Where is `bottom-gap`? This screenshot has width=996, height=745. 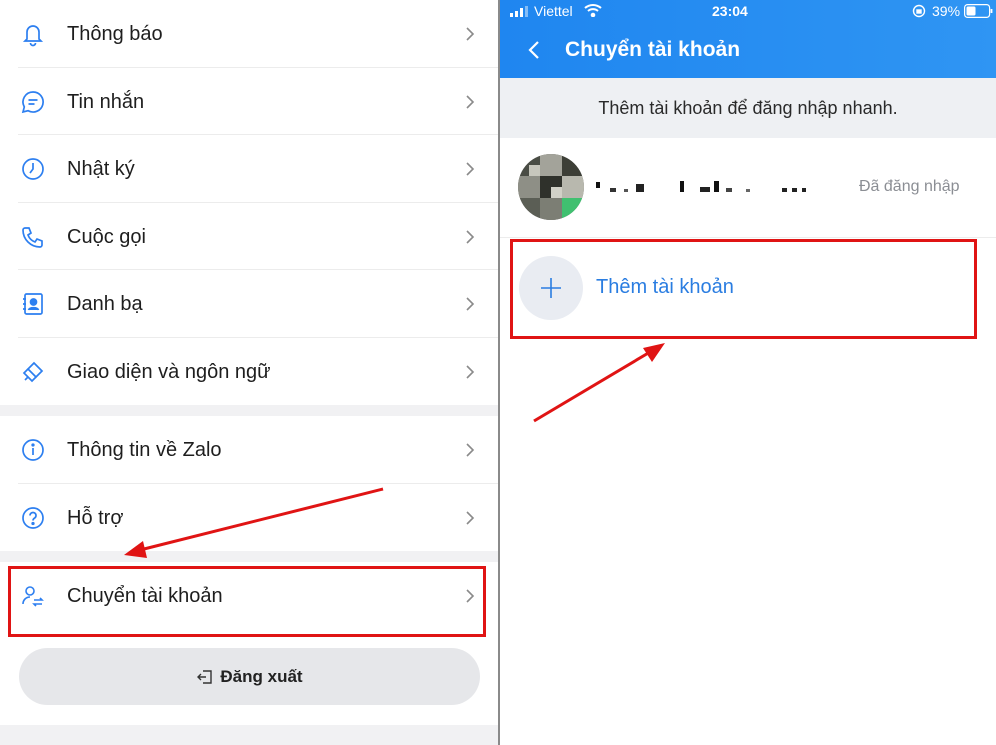
bottom-gap is located at coordinates (249, 735).